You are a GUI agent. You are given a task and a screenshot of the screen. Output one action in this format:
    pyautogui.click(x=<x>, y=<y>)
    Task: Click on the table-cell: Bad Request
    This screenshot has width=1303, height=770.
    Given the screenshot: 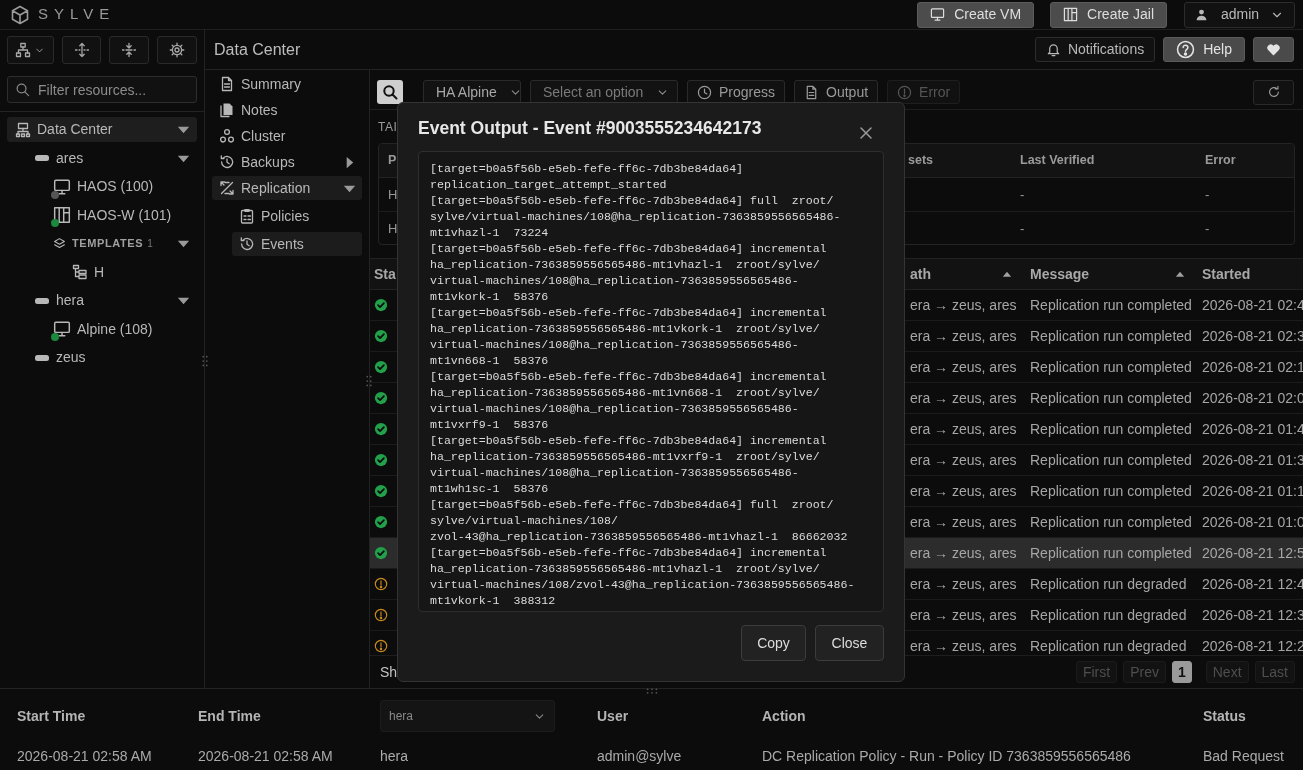 What is the action you would take?
    pyautogui.click(x=1243, y=755)
    